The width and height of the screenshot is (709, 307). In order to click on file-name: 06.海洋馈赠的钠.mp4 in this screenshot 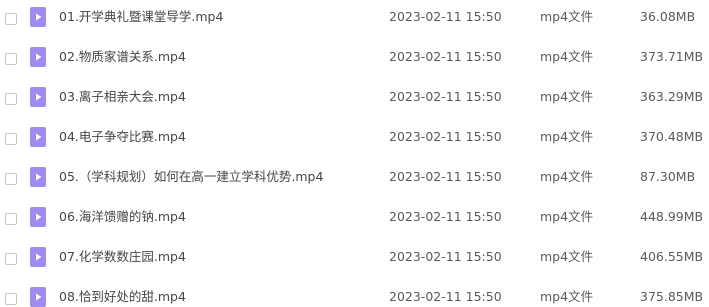, I will do `click(122, 217)`.